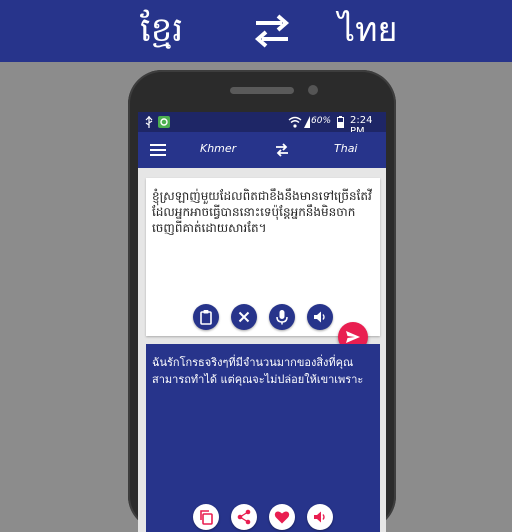  What do you see at coordinates (368, 30) in the screenshot?
I see `banner-target-language: ไทย` at bounding box center [368, 30].